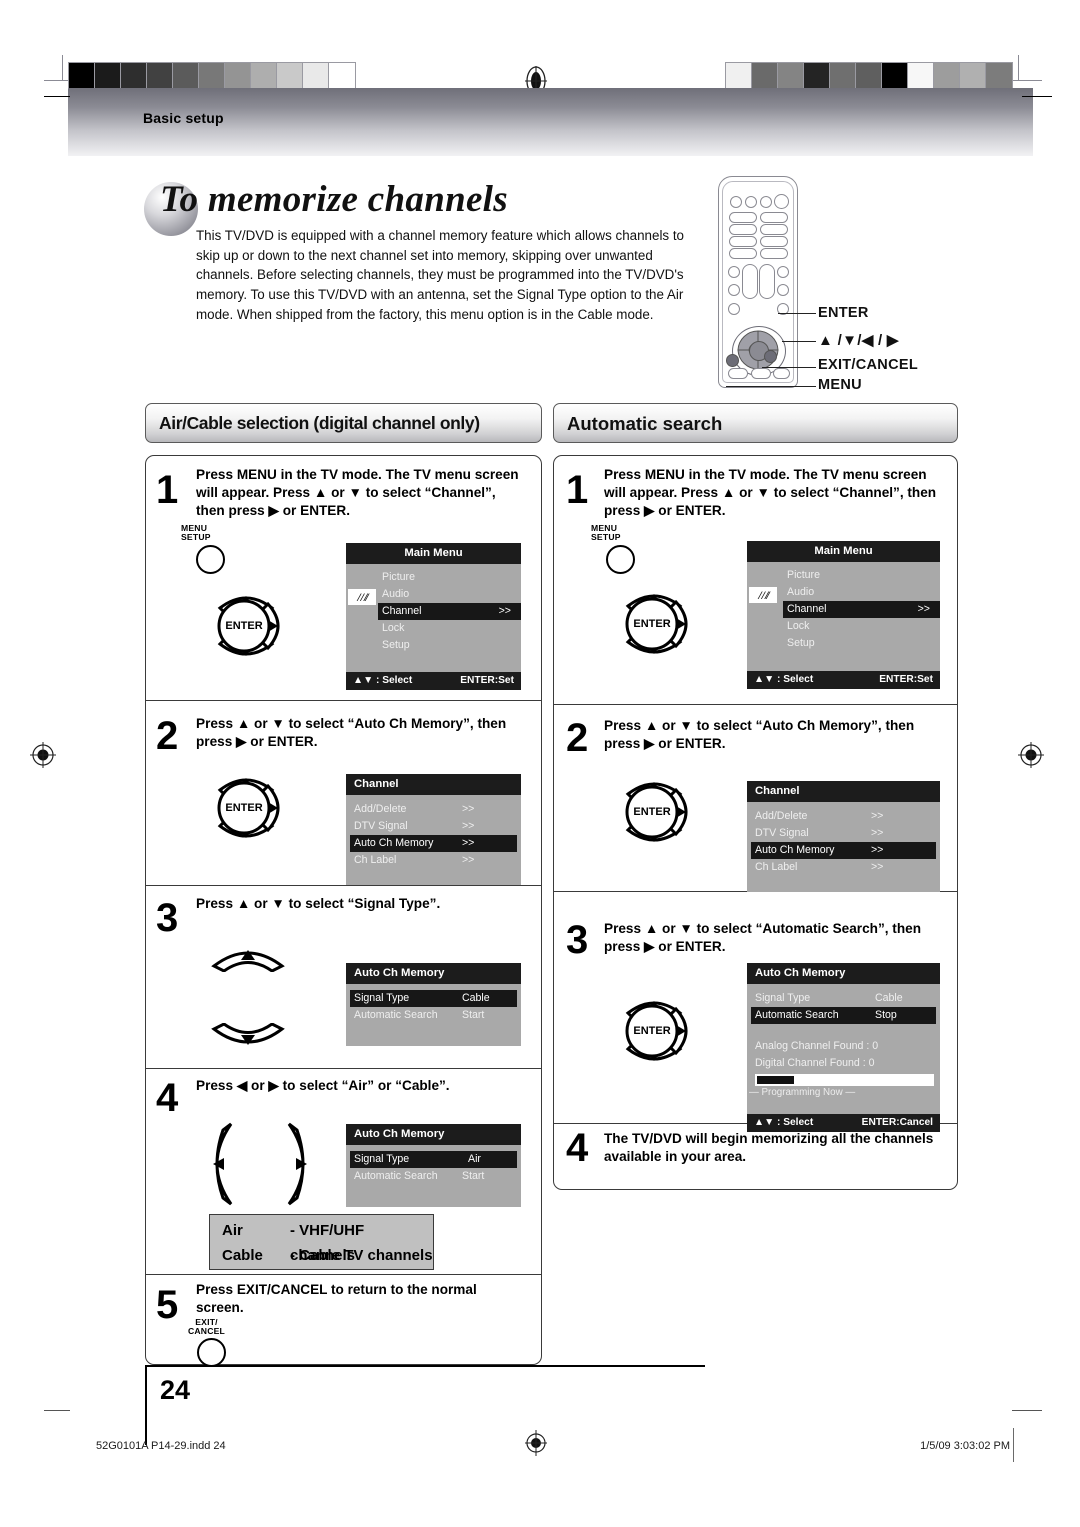 The width and height of the screenshot is (1080, 1527). What do you see at coordinates (801, 592) in the screenshot?
I see `osd-row-label: Audio` at bounding box center [801, 592].